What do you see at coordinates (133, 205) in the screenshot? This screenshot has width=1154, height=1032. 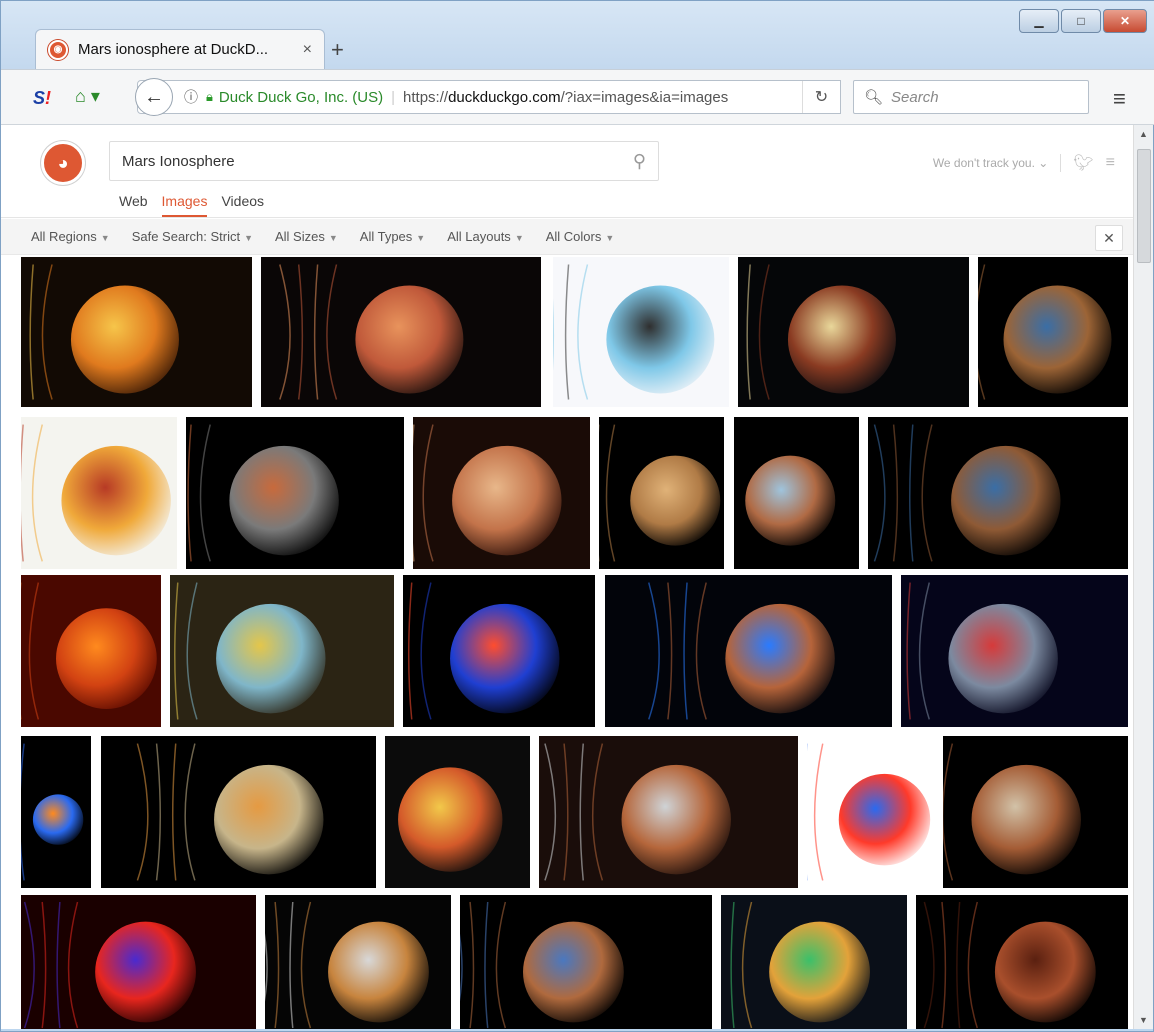 I see `tab-web: Web` at bounding box center [133, 205].